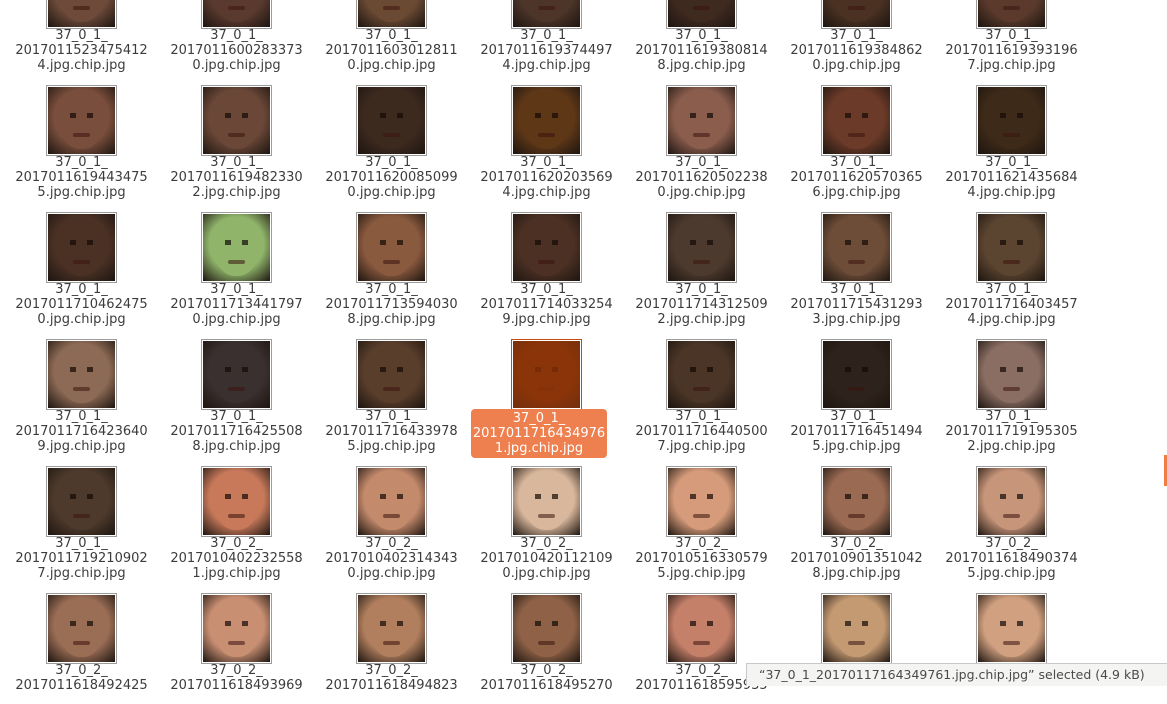 The image size is (1167, 704). I want to click on file-item: 37_0_2_ 2017011618490374 5.jpg.chip.jpg, so click(1011, 515).